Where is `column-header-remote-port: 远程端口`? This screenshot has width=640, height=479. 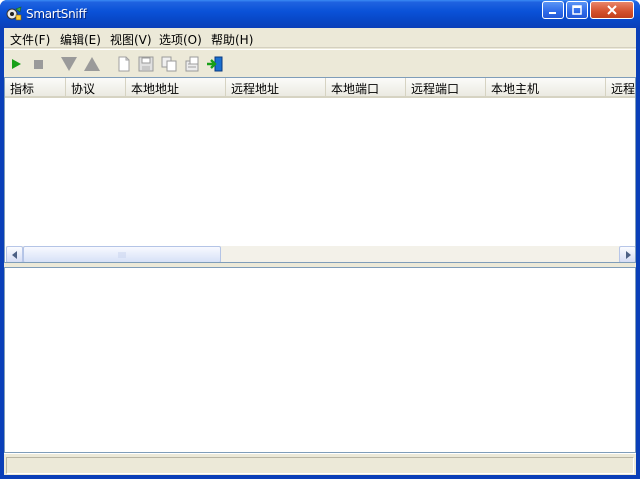
column-header-remote-port: 远程端口 is located at coordinates (446, 87).